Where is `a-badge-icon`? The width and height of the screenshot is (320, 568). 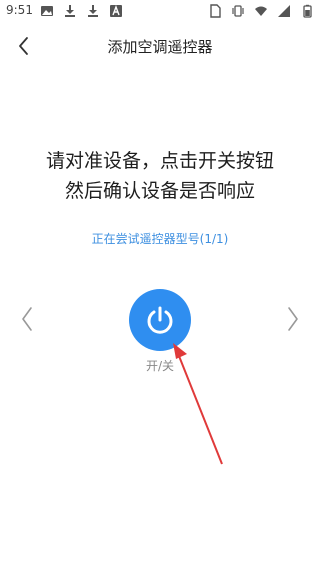 a-badge-icon is located at coordinates (116, 11).